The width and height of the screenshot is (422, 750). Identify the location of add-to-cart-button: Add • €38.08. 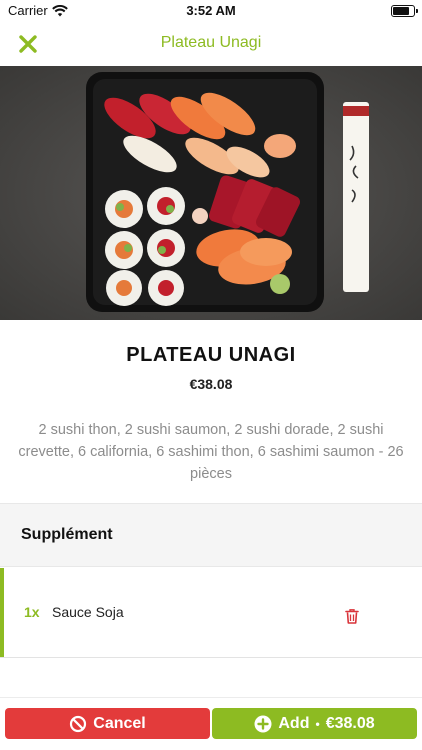
(314, 723).